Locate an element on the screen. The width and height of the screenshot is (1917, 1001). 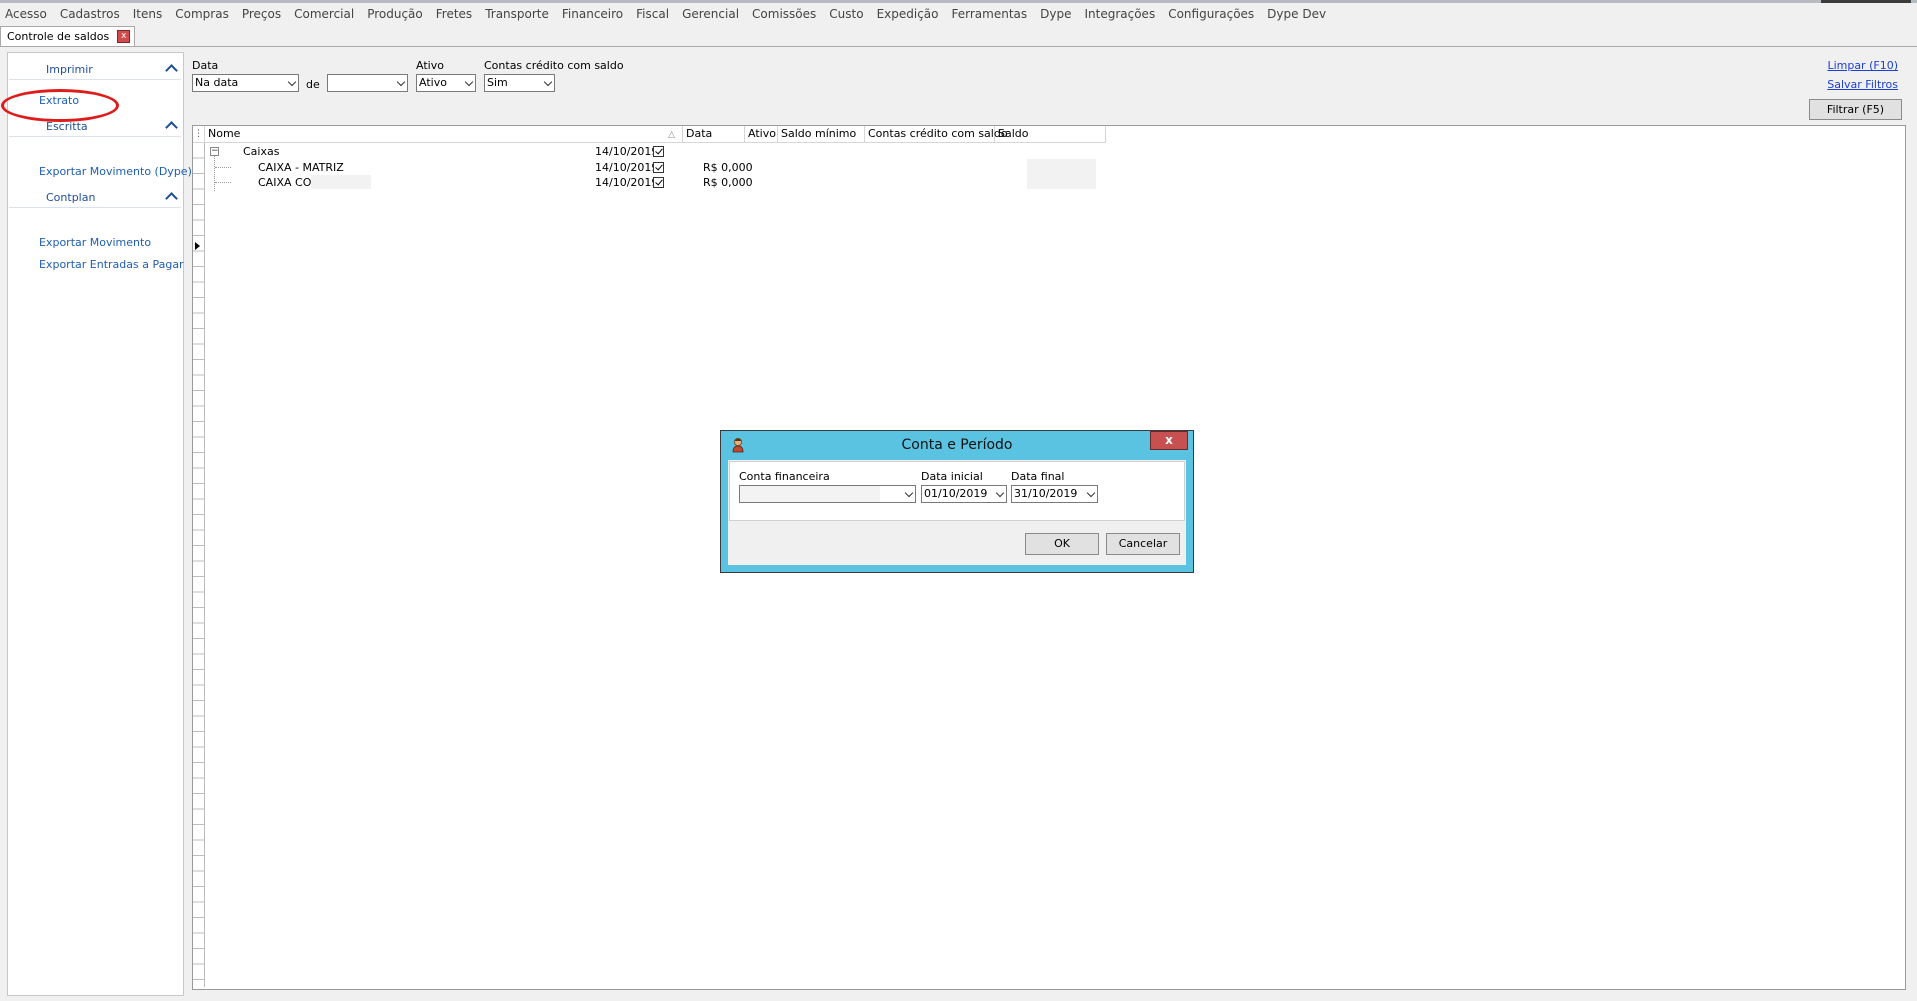
menu-ferramentas: Ferramentas is located at coordinates (990, 14).